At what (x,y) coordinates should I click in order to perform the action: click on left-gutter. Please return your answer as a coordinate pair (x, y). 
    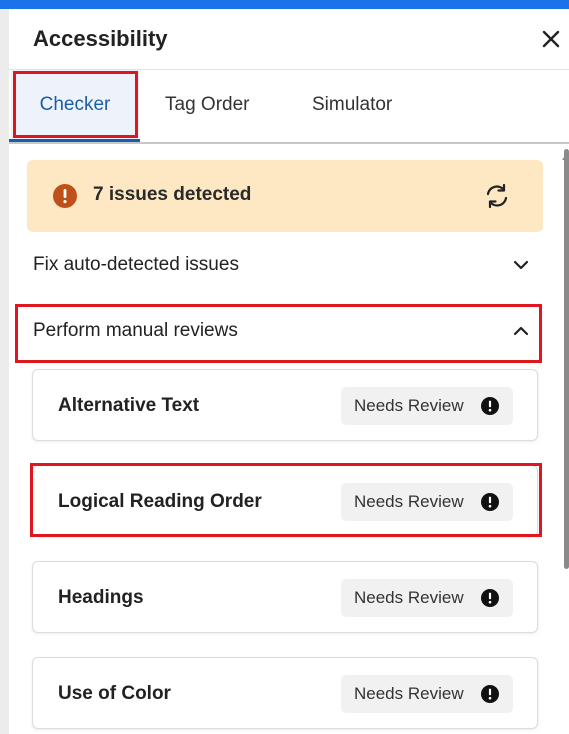
    Looking at the image, I should click on (4, 371).